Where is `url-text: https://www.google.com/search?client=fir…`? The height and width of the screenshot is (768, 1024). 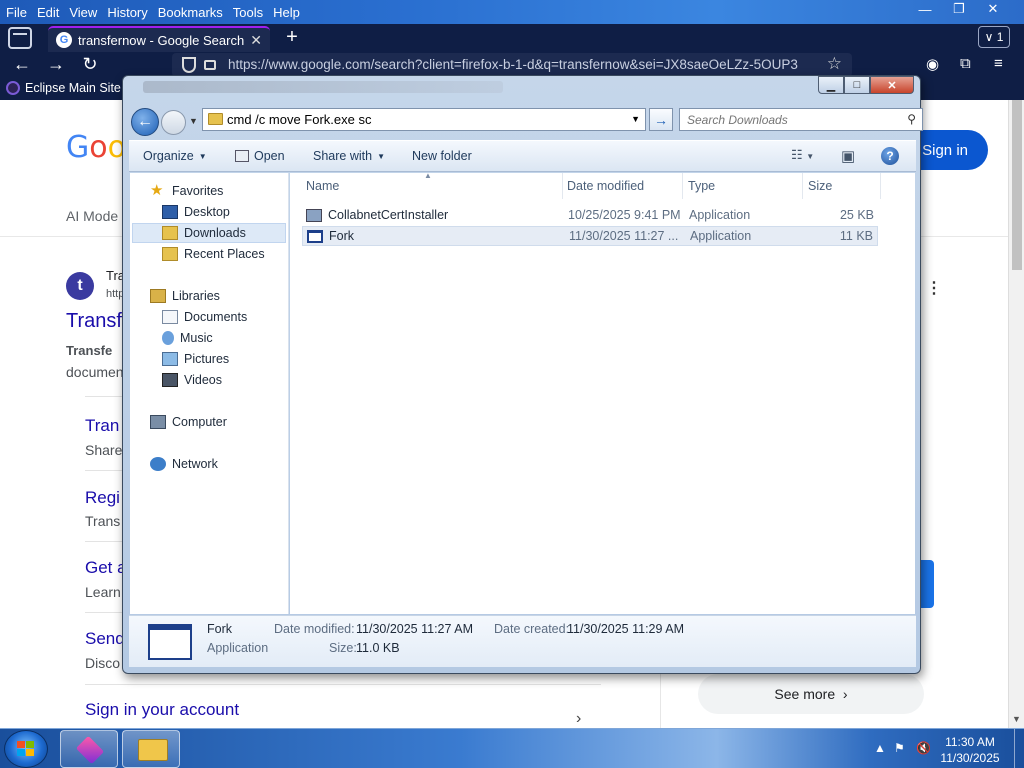 url-text: https://www.google.com/search?client=fir… is located at coordinates (523, 64).